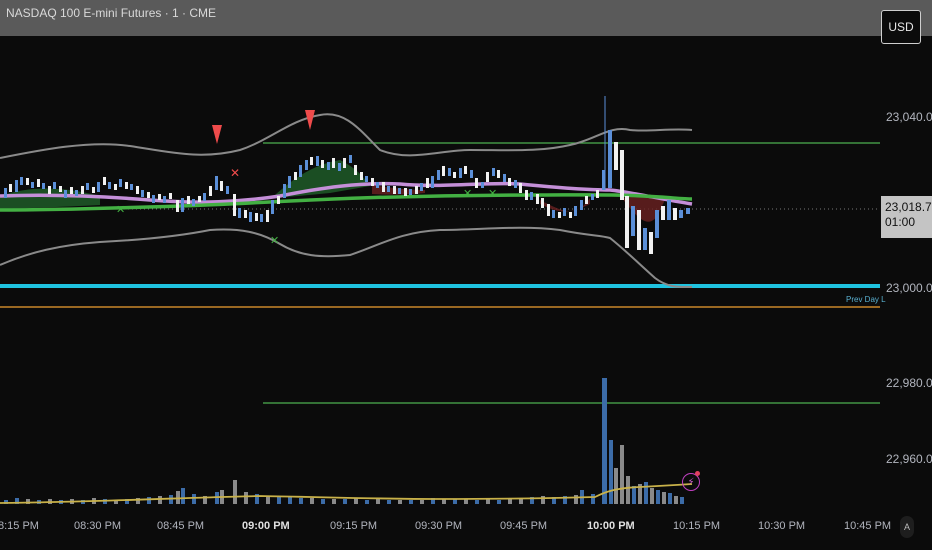 Image resolution: width=932 pixels, height=550 pixels. What do you see at coordinates (19, 526) in the screenshot?
I see `time-label: 8:15 PM` at bounding box center [19, 526].